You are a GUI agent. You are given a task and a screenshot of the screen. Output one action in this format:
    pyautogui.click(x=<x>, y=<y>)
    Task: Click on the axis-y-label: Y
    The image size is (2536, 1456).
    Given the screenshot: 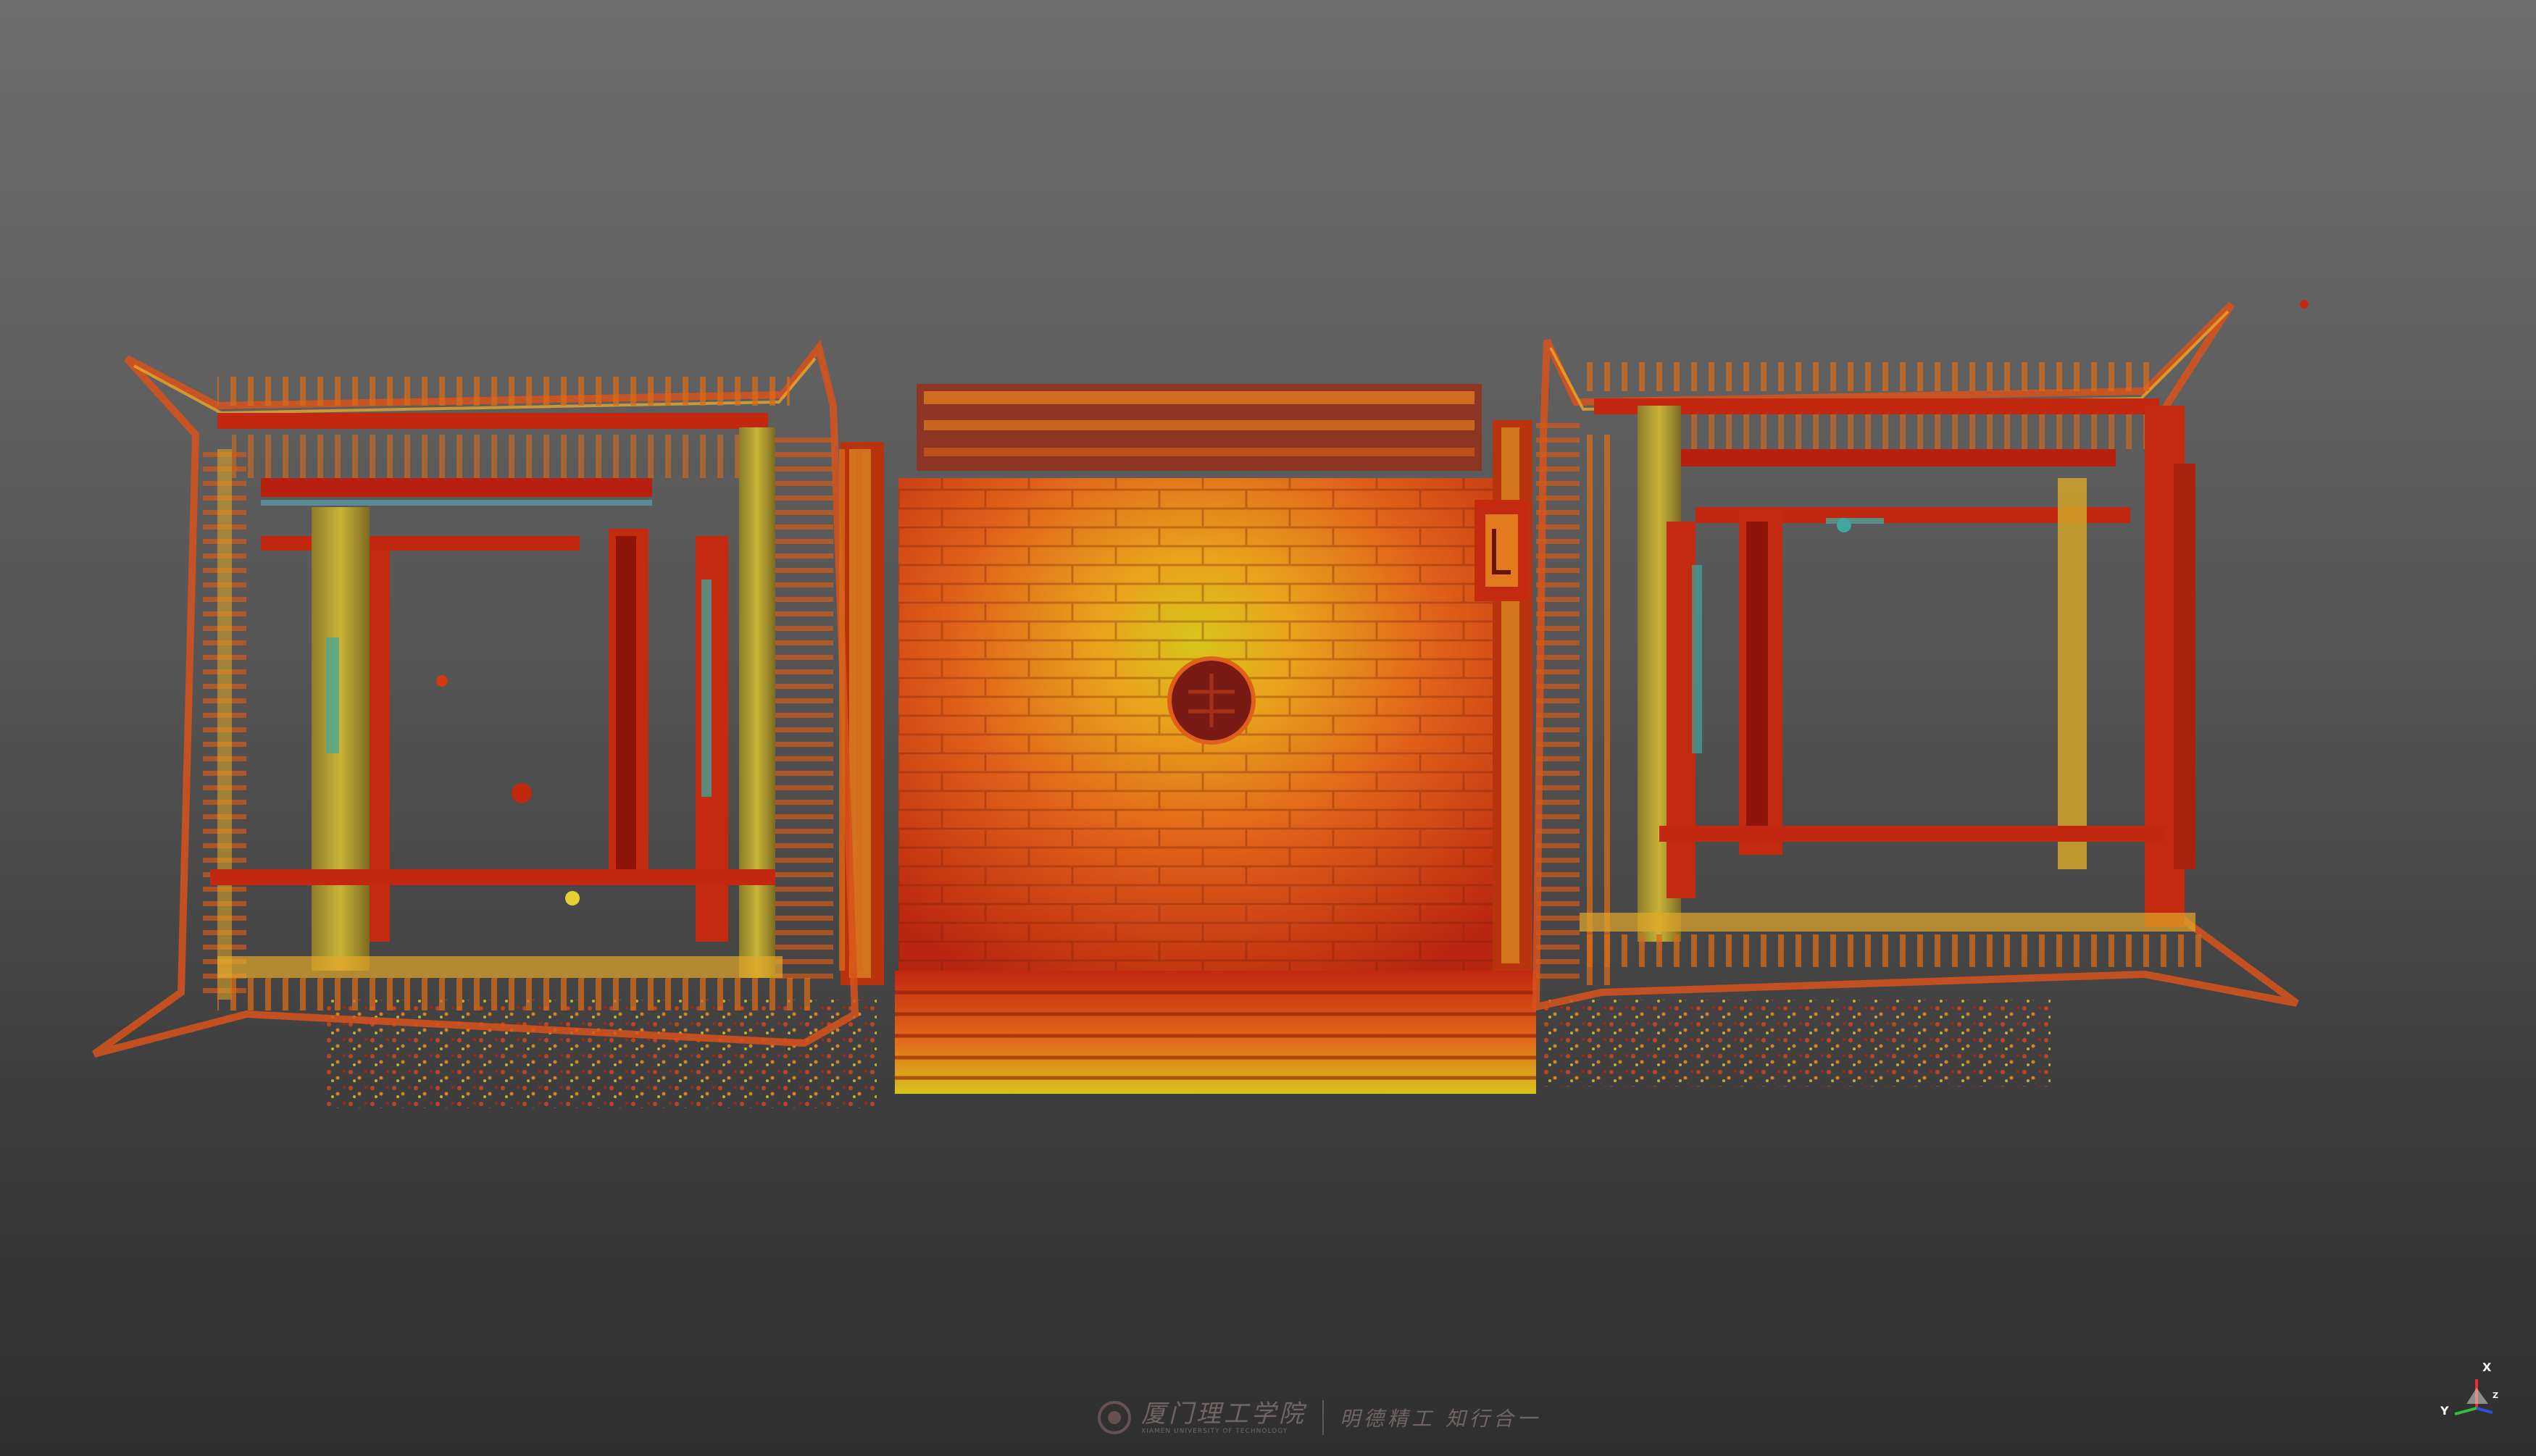 What is the action you would take?
    pyautogui.click(x=2444, y=1411)
    